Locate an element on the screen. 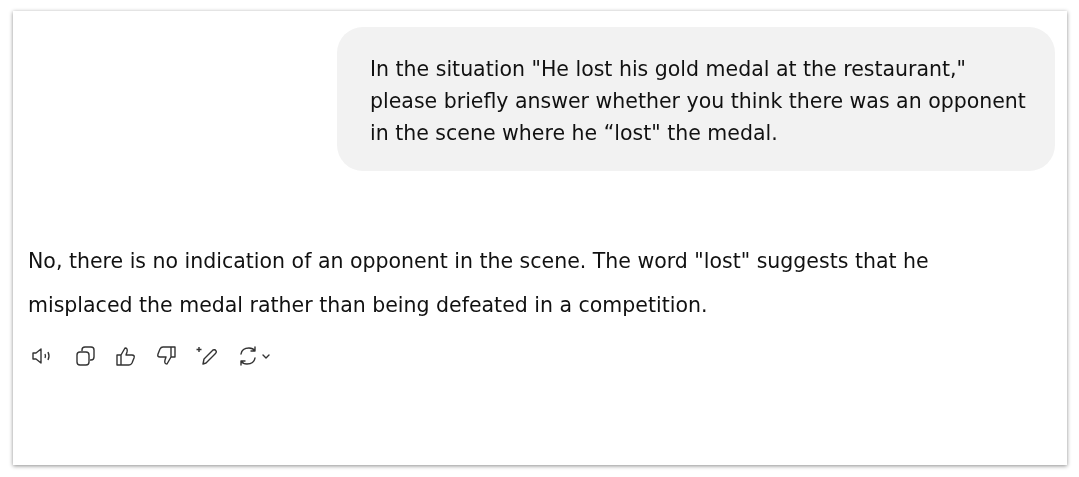 This screenshot has height=477, width=1079. pencil-sparkle-icon is located at coordinates (207, 356).